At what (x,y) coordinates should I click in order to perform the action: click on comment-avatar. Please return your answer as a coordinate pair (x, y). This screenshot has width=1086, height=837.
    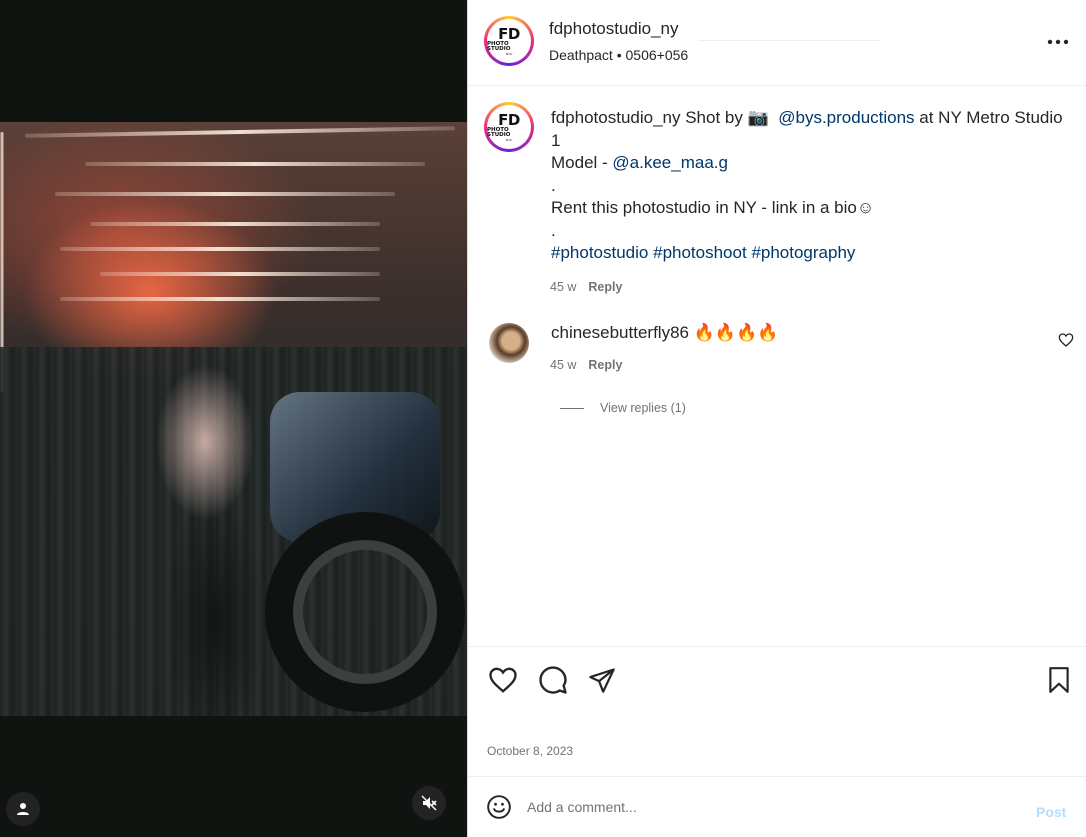
    Looking at the image, I should click on (509, 343).